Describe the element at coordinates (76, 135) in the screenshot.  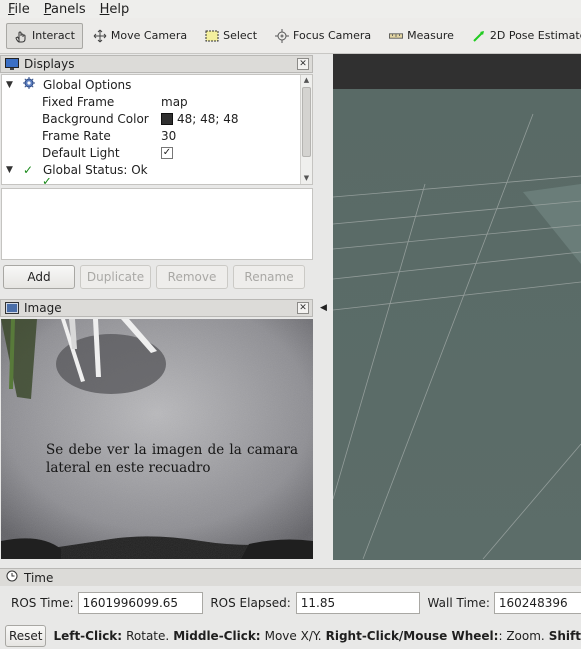
I see `frame-rate-label: Frame Rate` at that location.